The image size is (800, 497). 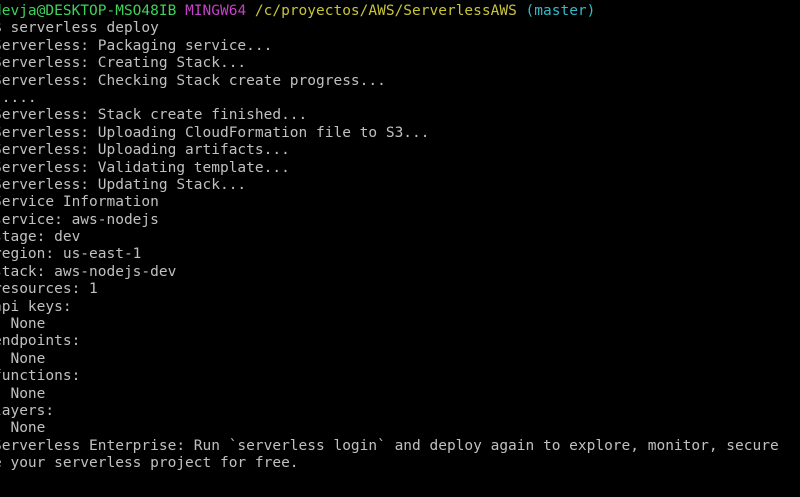 I want to click on output-line: api keys:, so click(x=36, y=306).